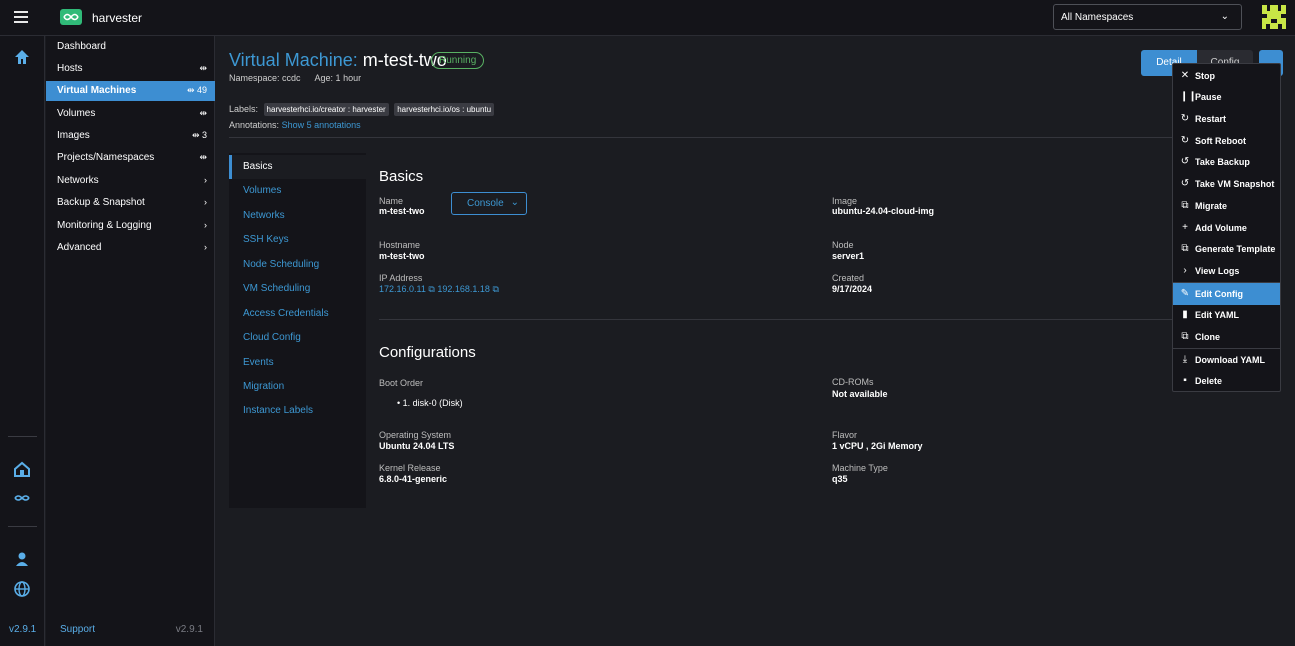 The height and width of the screenshot is (646, 1295). What do you see at coordinates (130, 248) in the screenshot?
I see `sidebar-item-advanced: Advanced ›` at bounding box center [130, 248].